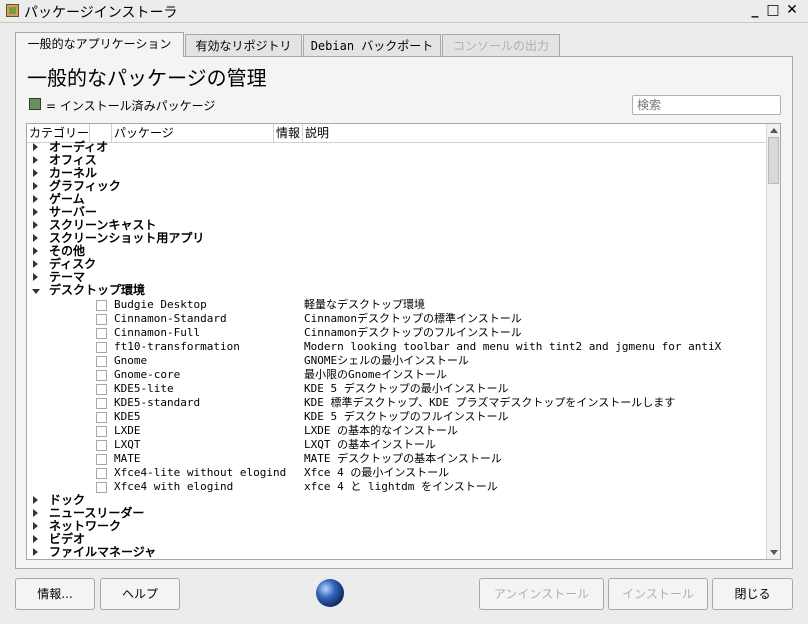 The width and height of the screenshot is (808, 624). What do you see at coordinates (35, 104) in the screenshot?
I see `installed-color-swatch` at bounding box center [35, 104].